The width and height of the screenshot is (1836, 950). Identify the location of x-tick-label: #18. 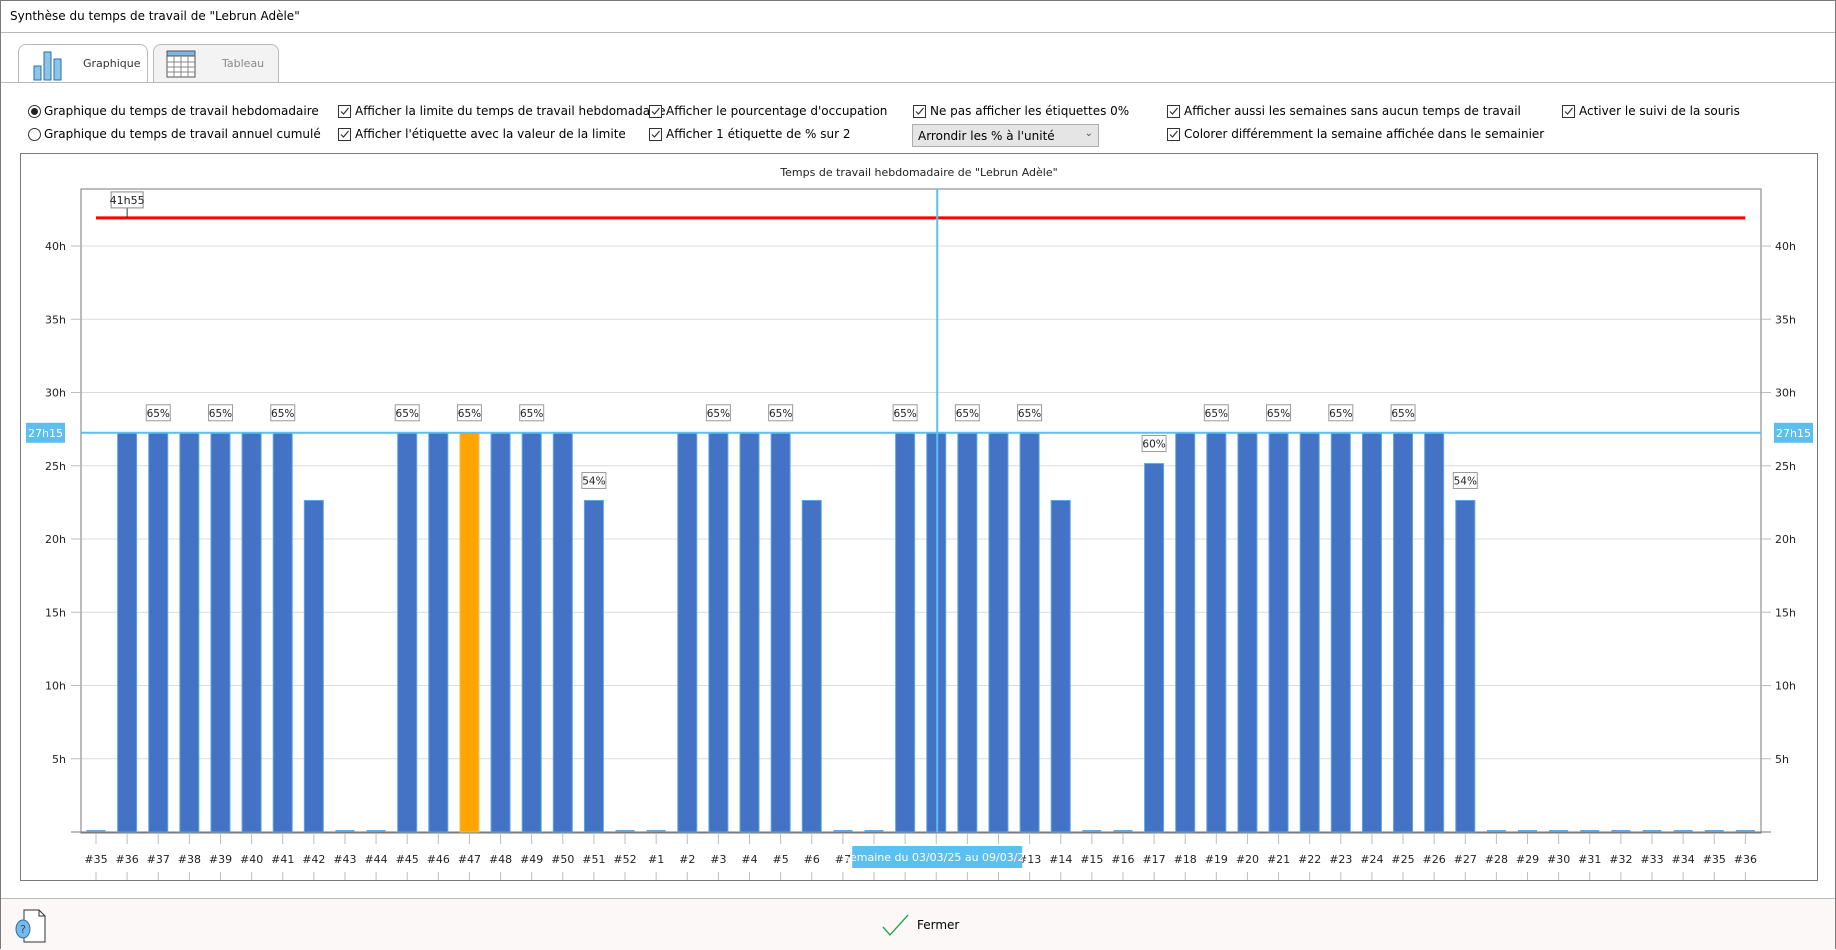
(1185, 859).